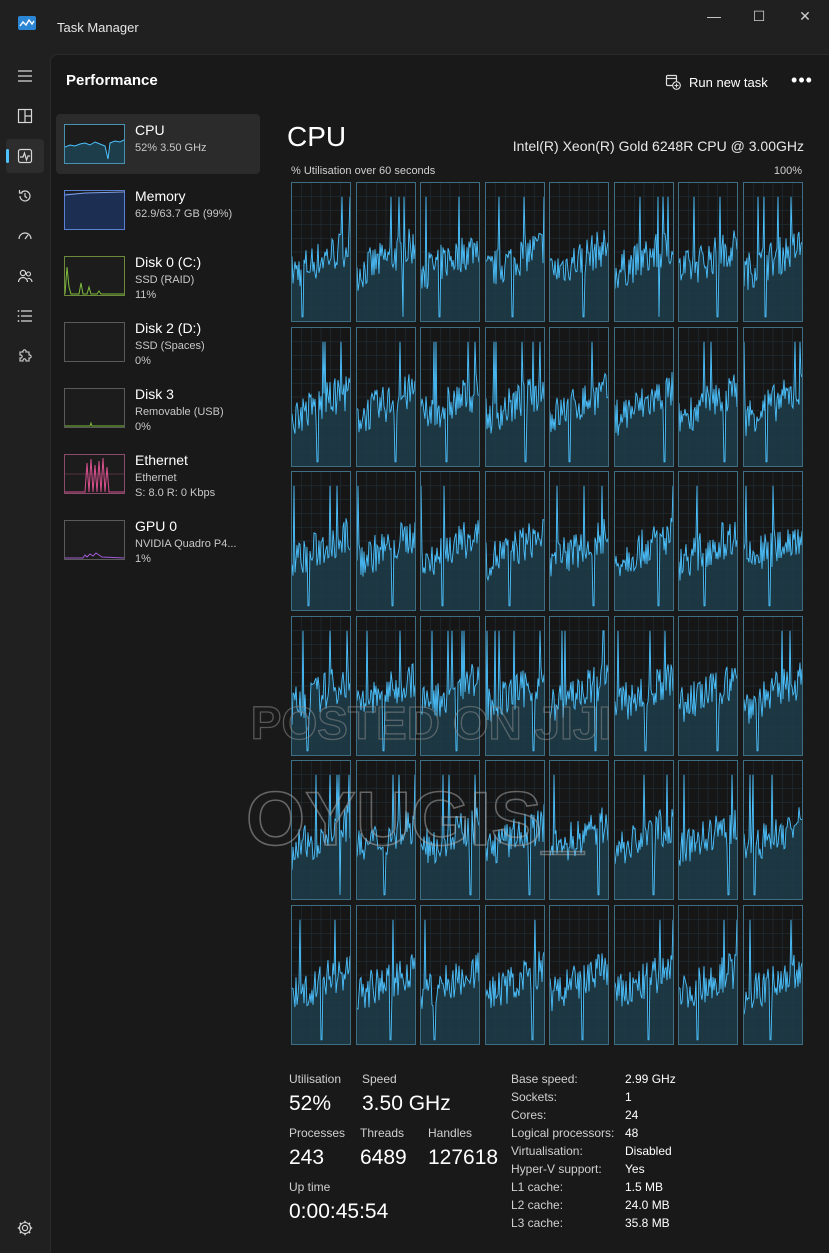  I want to click on nav-app-history-button, so click(25, 196).